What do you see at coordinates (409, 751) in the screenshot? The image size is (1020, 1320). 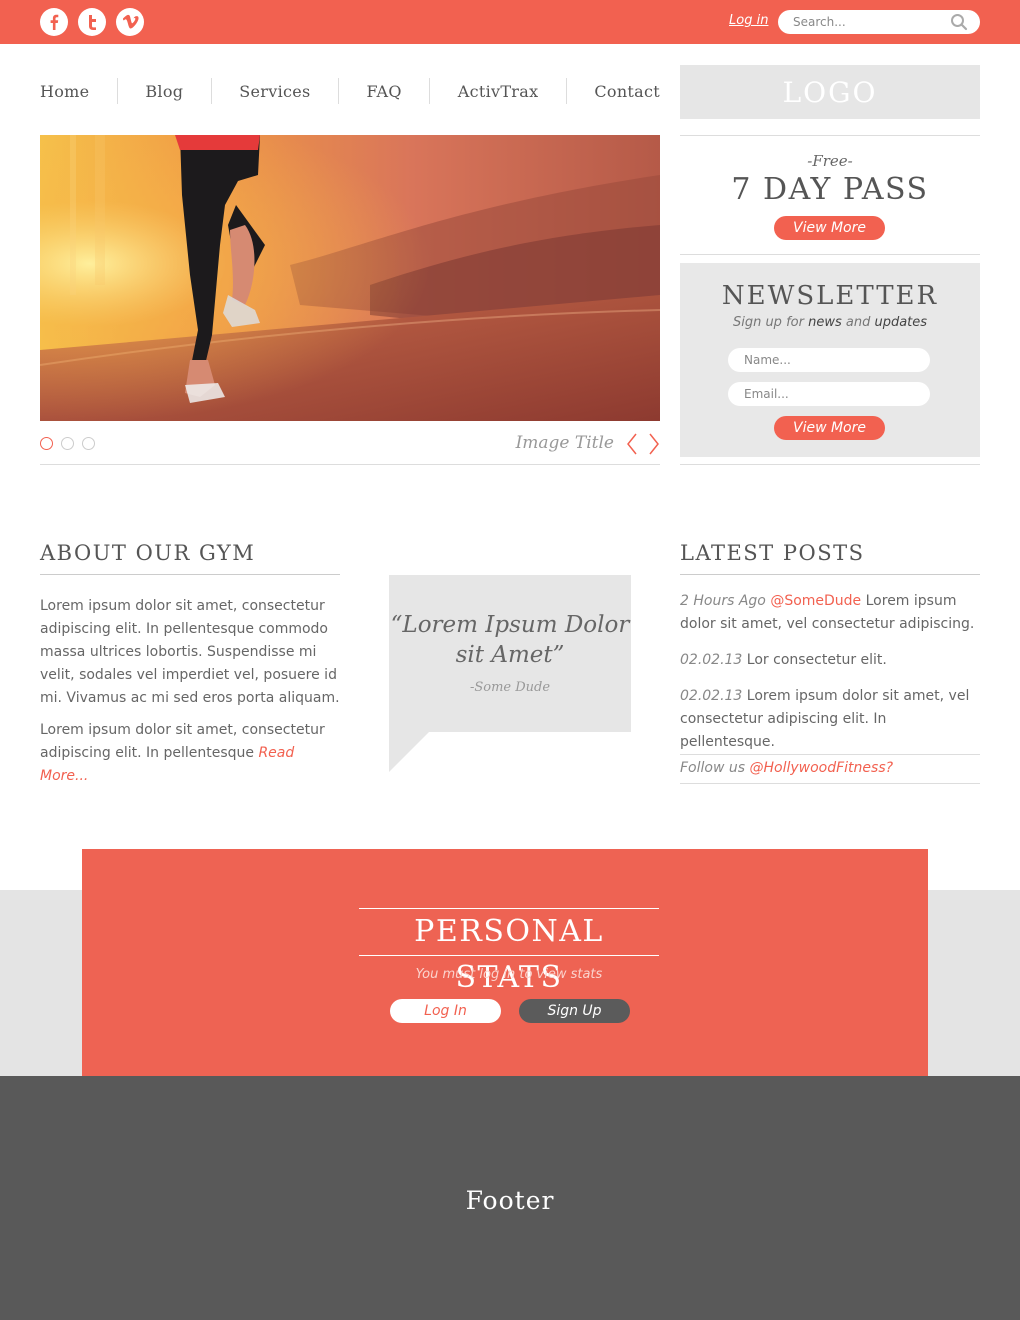 I see `quote-tail` at bounding box center [409, 751].